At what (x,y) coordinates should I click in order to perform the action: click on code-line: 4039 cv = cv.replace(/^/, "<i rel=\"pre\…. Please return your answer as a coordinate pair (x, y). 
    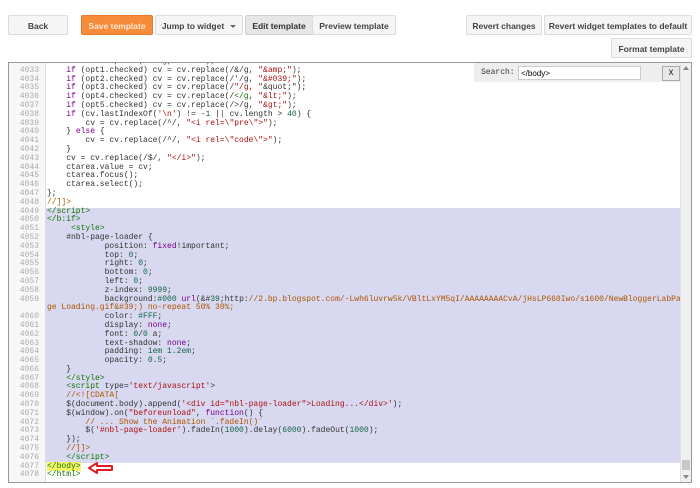
    Looking at the image, I should click on (345, 124).